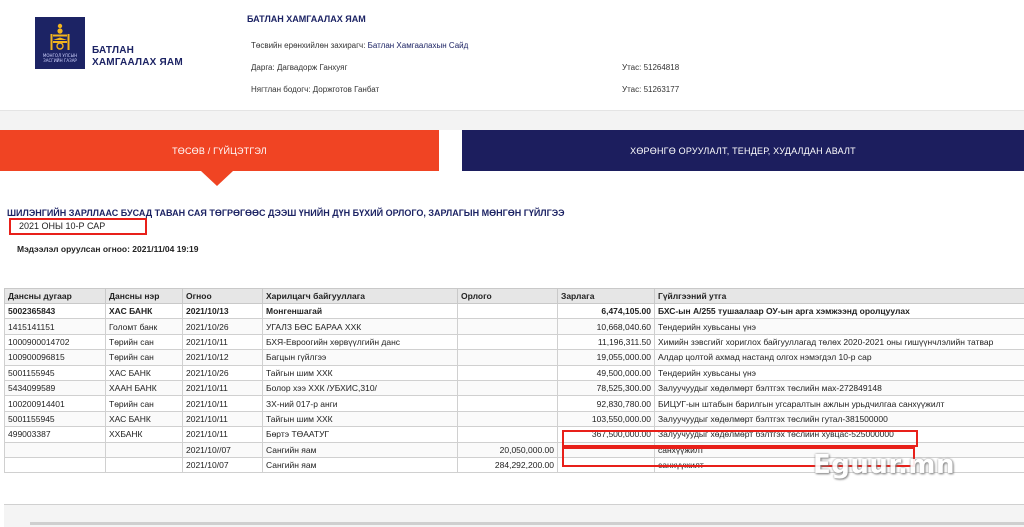 This screenshot has width=1024, height=527. Describe the element at coordinates (55, 403) in the screenshot. I see `cell-account-number: 100200914401` at that location.